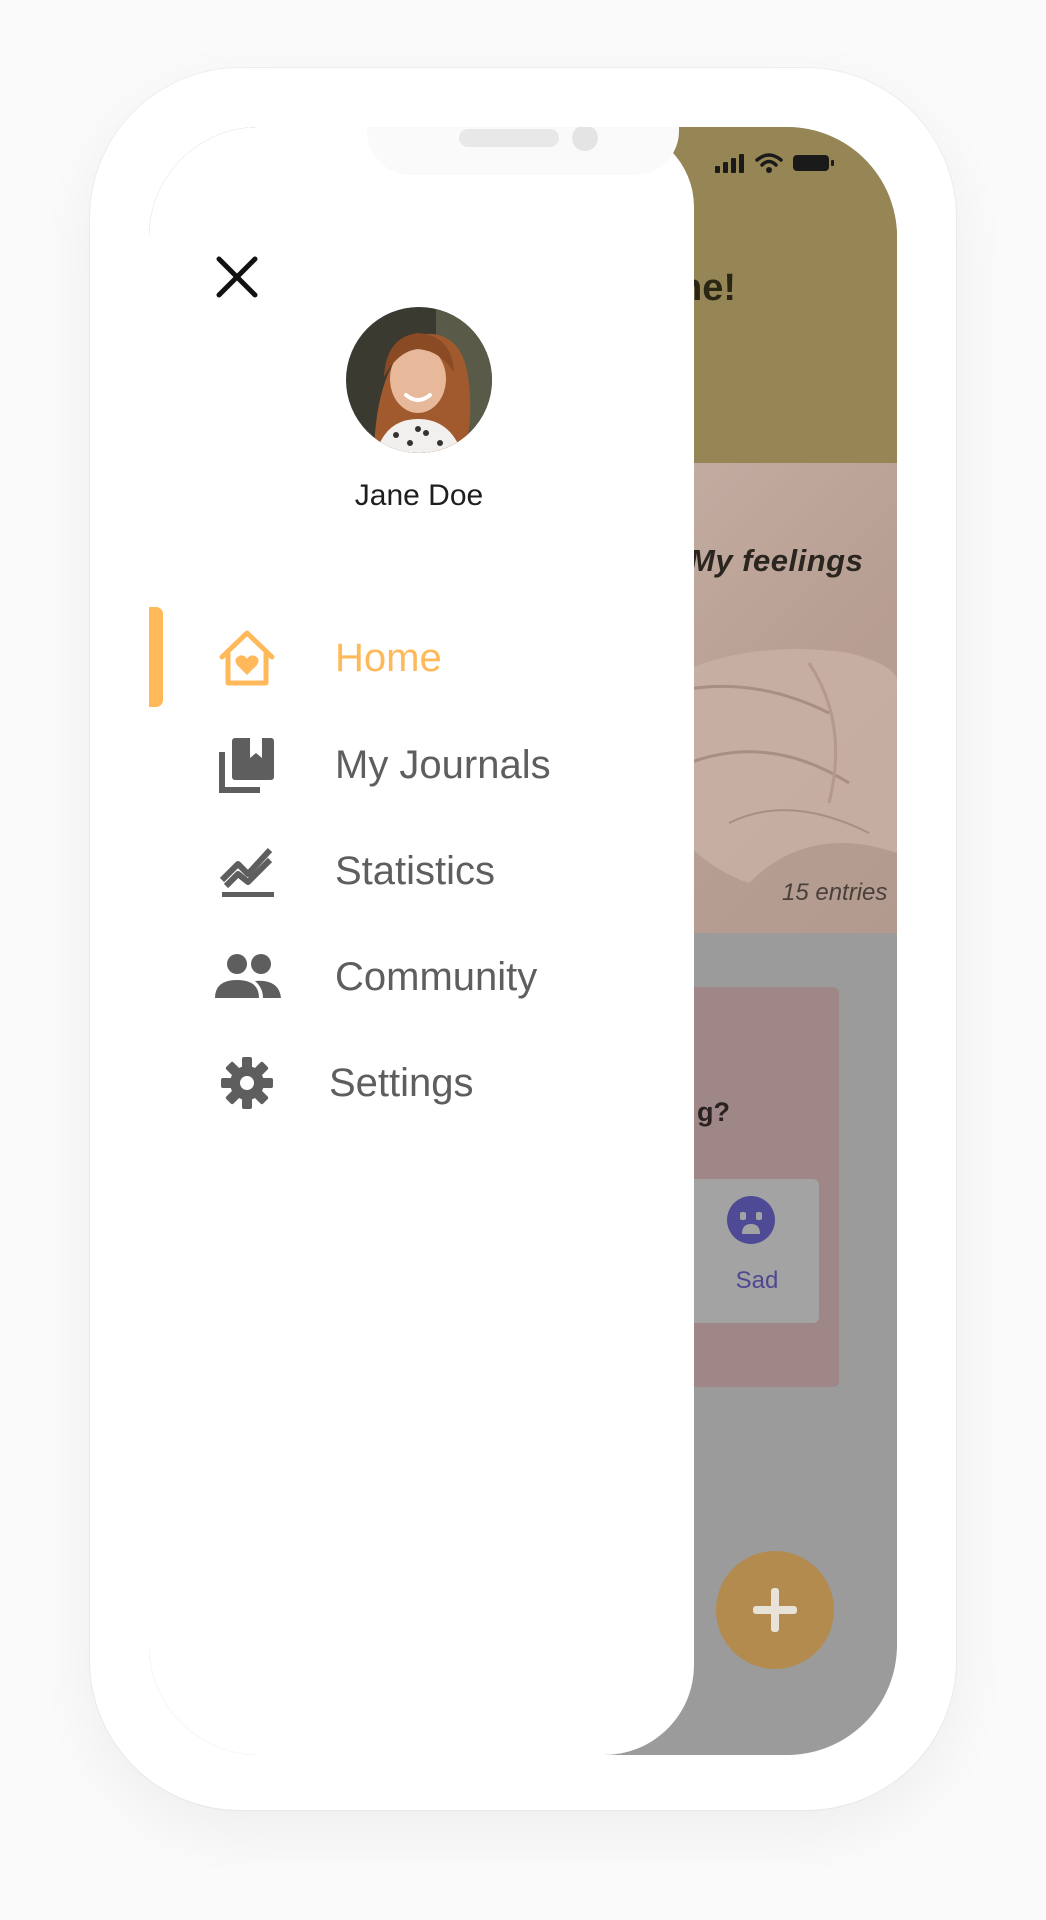  I want to click on mood-question: g?, so click(713, 1112).